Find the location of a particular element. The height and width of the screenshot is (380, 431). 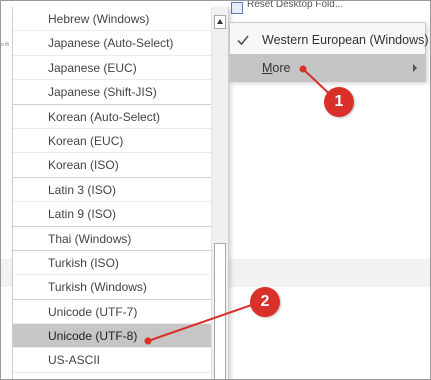

encoding-item-unicode-utf7: Unicode (UTF-7) is located at coordinates (112, 312).